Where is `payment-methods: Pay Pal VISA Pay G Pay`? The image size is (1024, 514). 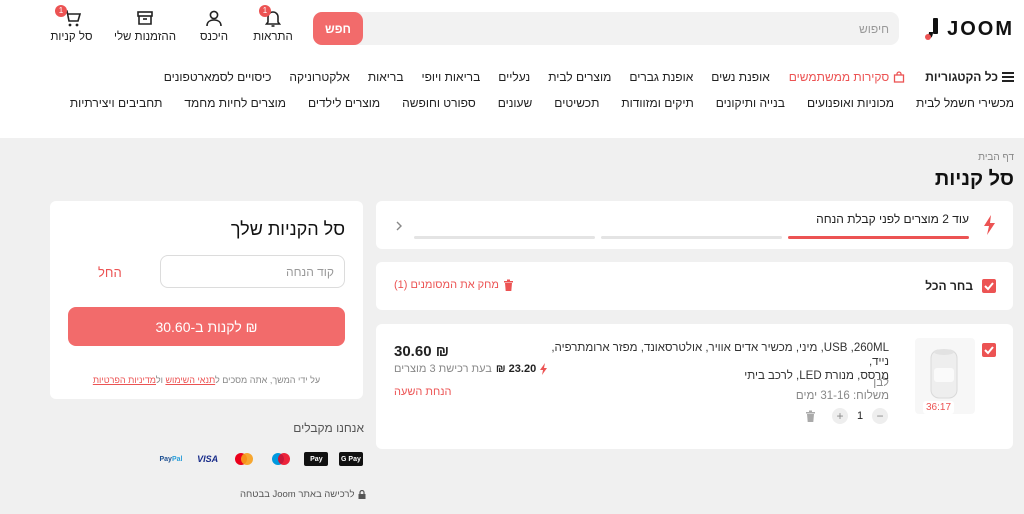 payment-methods: Pay Pal VISA Pay G Pay is located at coordinates (260, 459).